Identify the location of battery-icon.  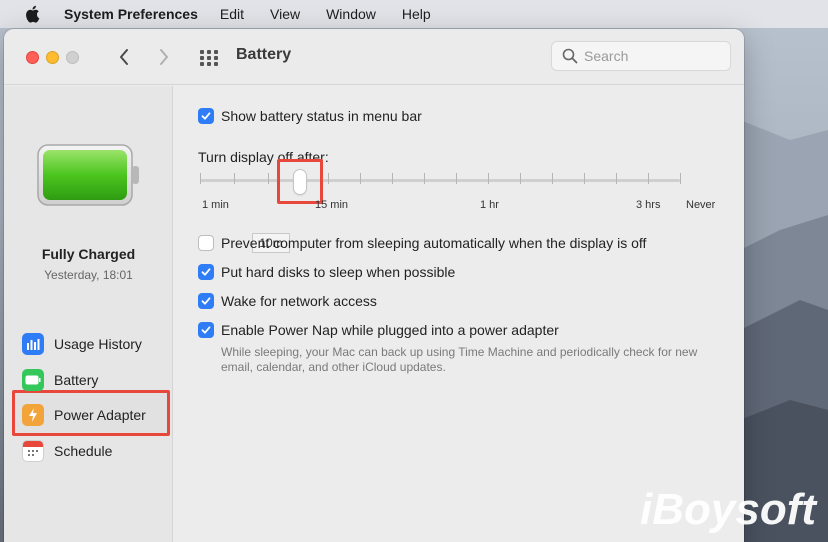
(33, 380).